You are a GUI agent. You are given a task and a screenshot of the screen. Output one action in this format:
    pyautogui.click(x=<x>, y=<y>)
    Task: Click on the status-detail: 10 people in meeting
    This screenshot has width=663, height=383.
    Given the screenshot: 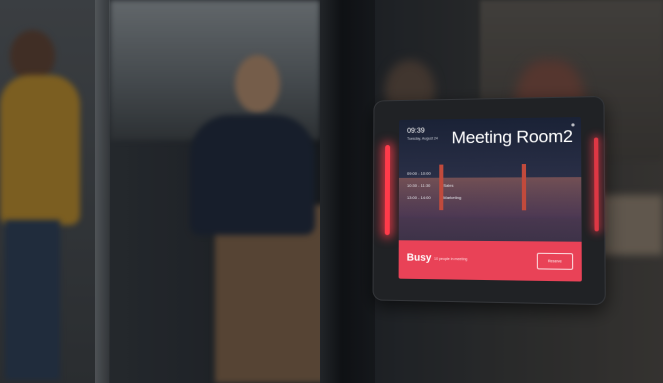 What is the action you would take?
    pyautogui.click(x=451, y=259)
    